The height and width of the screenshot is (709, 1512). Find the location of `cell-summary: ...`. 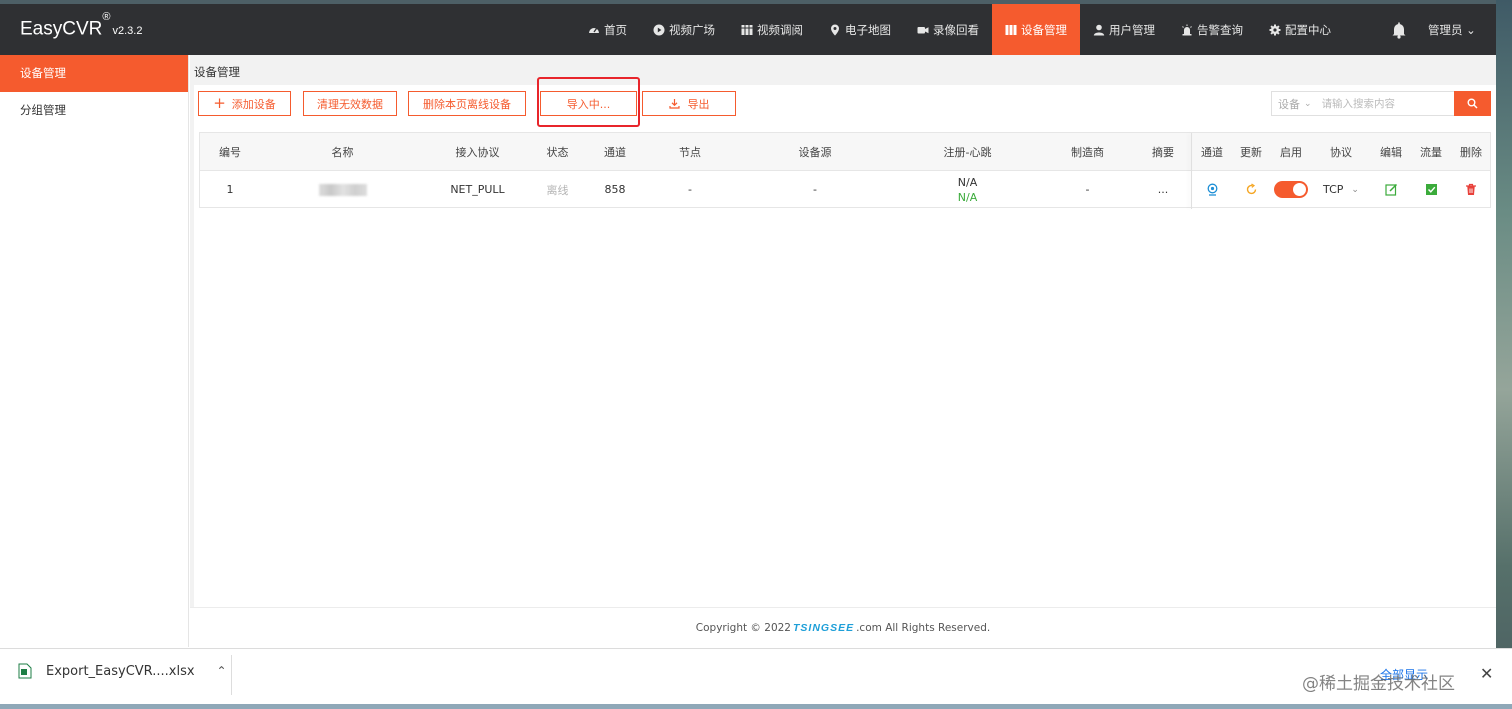

cell-summary: ... is located at coordinates (1163, 189).